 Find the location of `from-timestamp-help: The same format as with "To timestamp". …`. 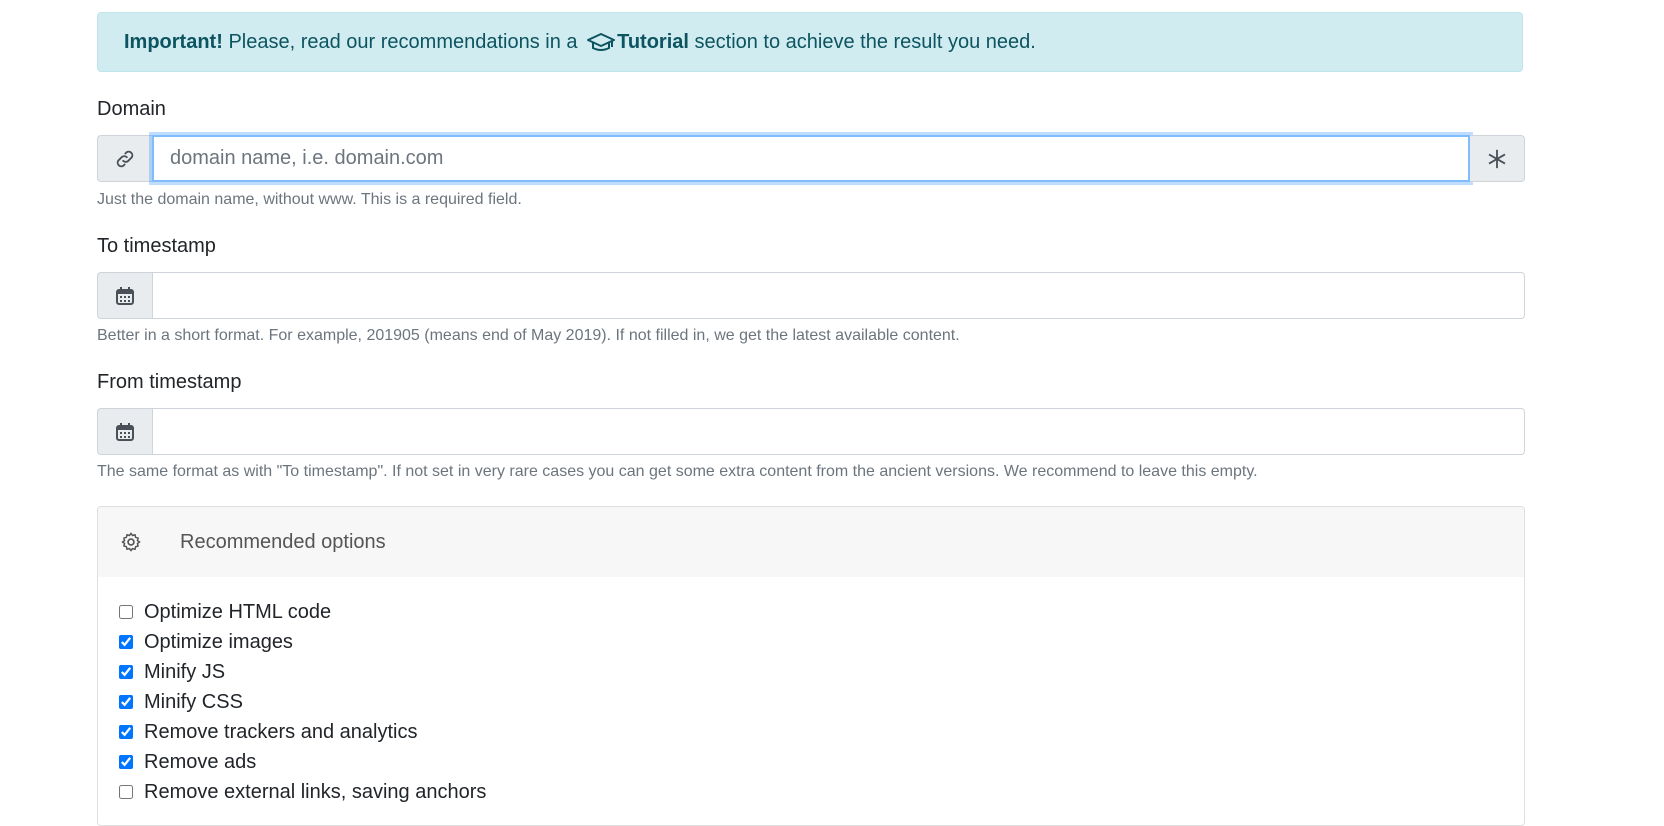

from-timestamp-help: The same format as with "To timestamp". … is located at coordinates (677, 471).